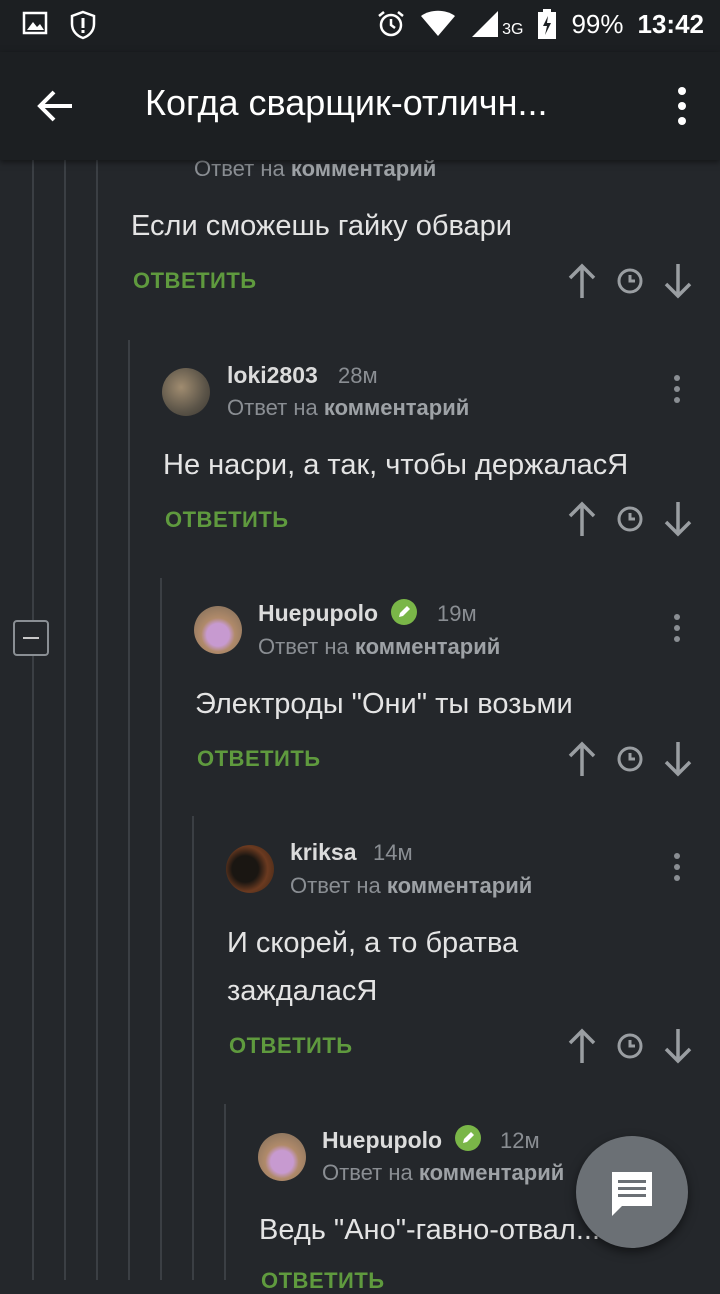  Describe the element at coordinates (391, 24) in the screenshot. I see `alarm-icon` at that location.